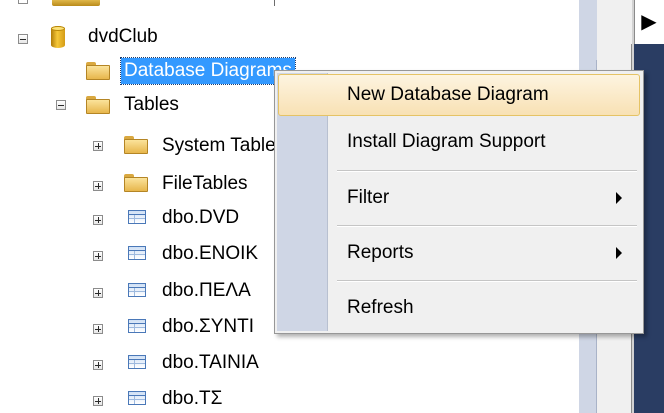 This screenshot has width=664, height=413. I want to click on tree-node-database: dvdClub, so click(123, 37).